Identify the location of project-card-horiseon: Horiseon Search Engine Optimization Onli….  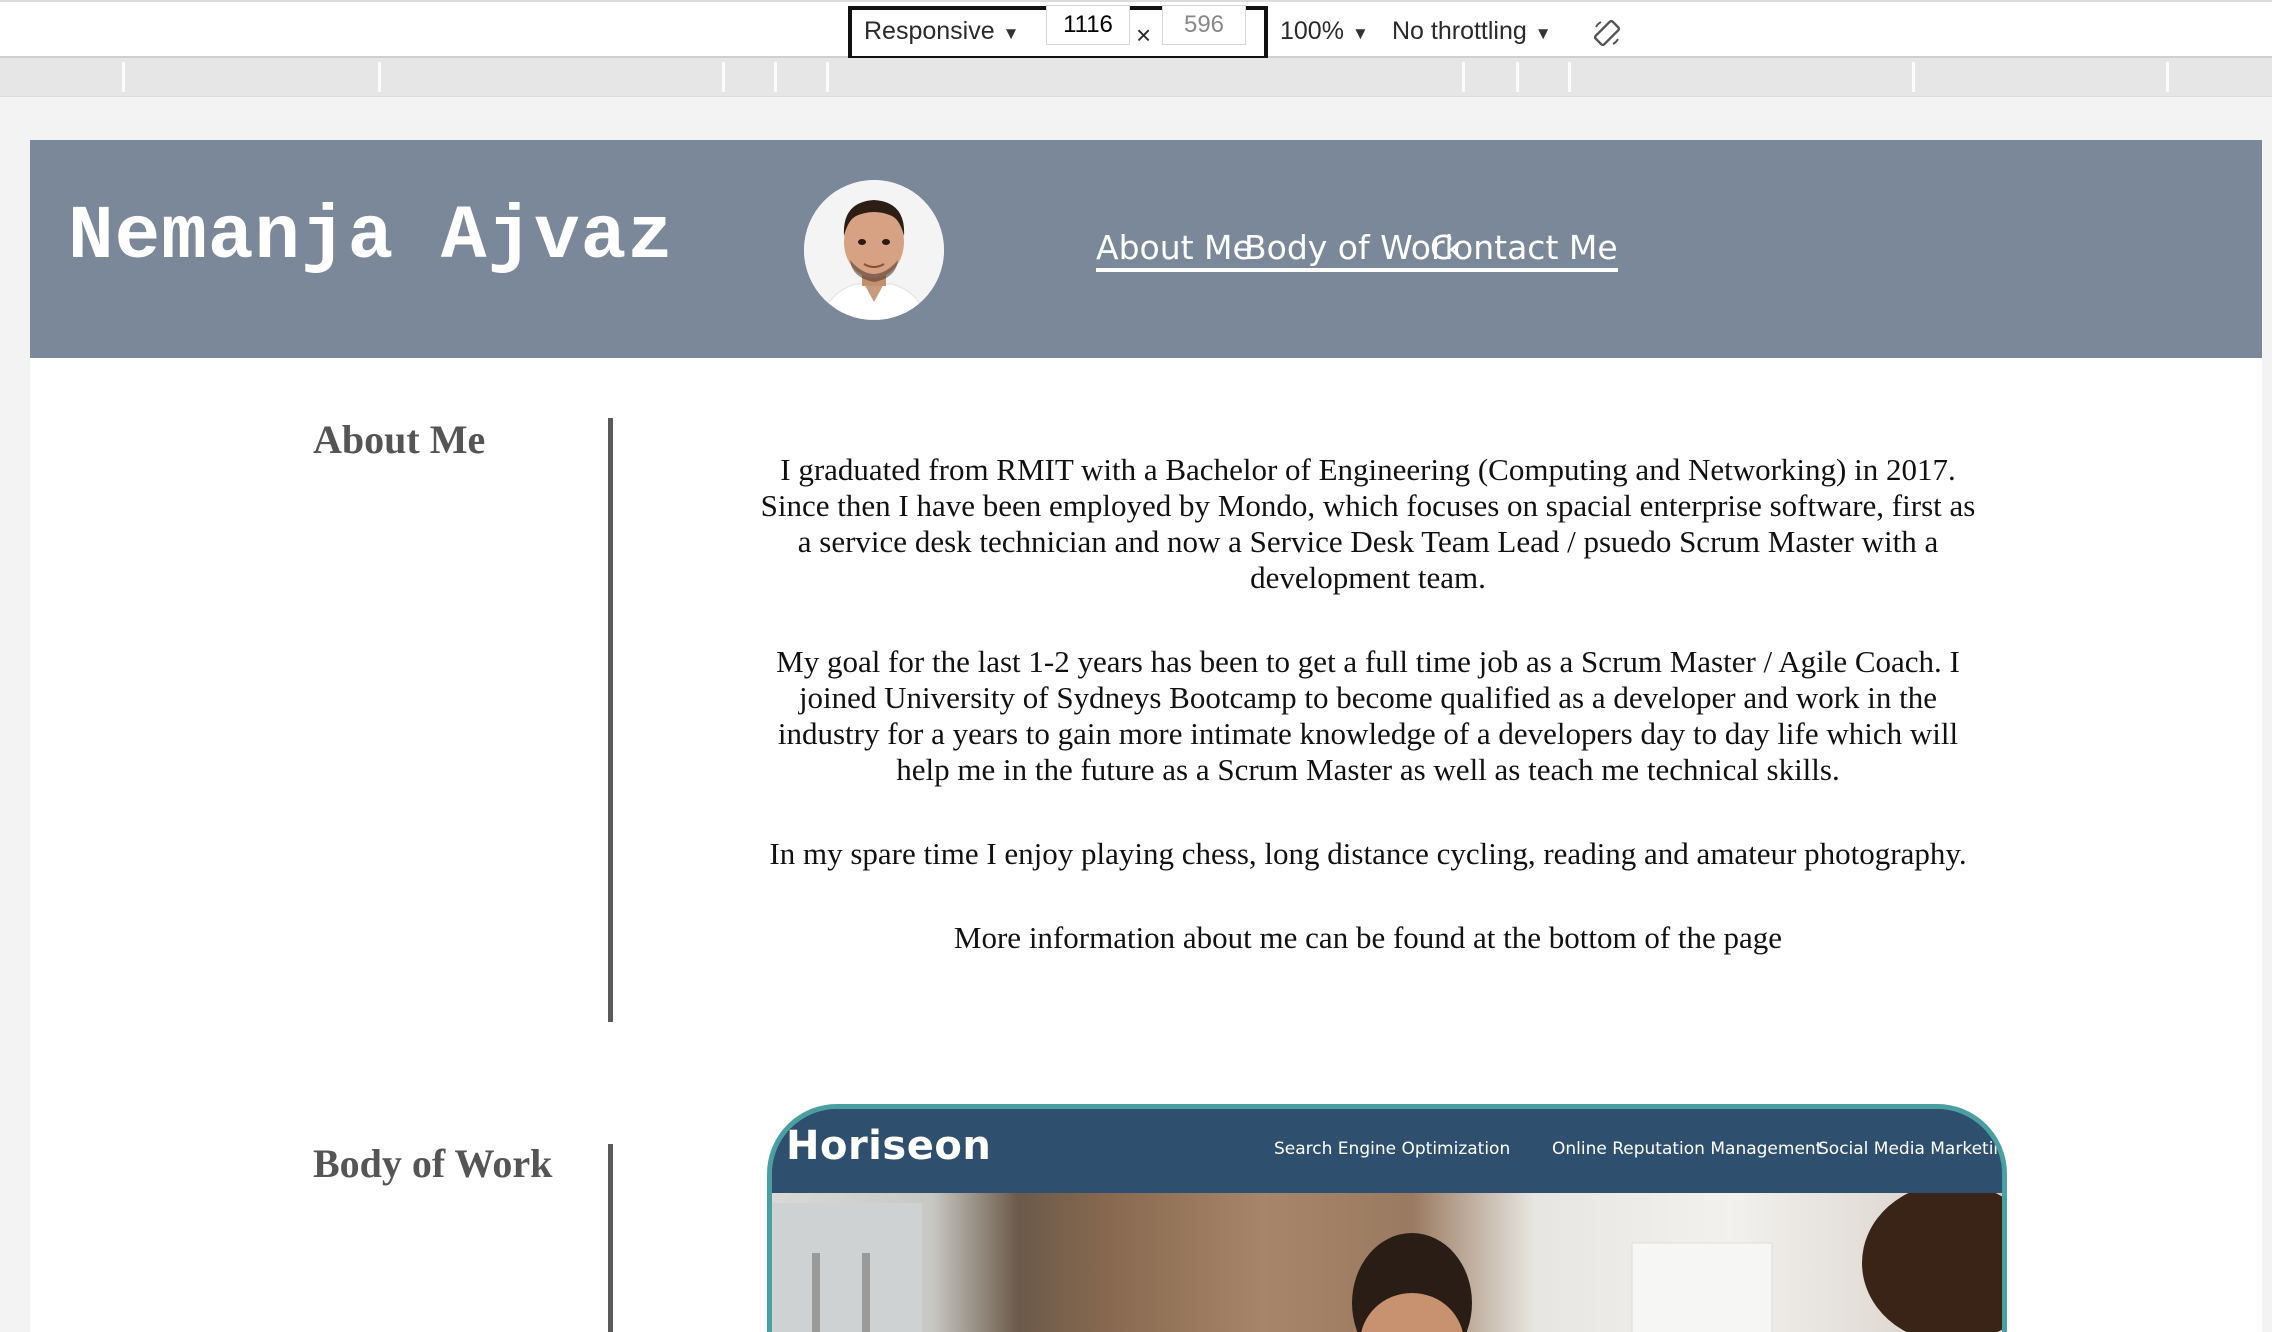
(1387, 1218).